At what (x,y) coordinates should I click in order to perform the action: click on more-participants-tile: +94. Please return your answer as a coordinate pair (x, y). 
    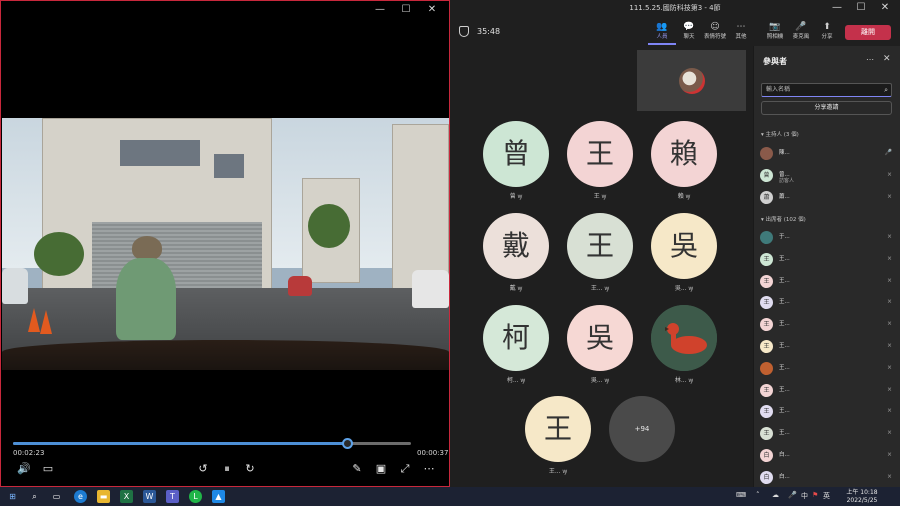
    Looking at the image, I should click on (642, 429).